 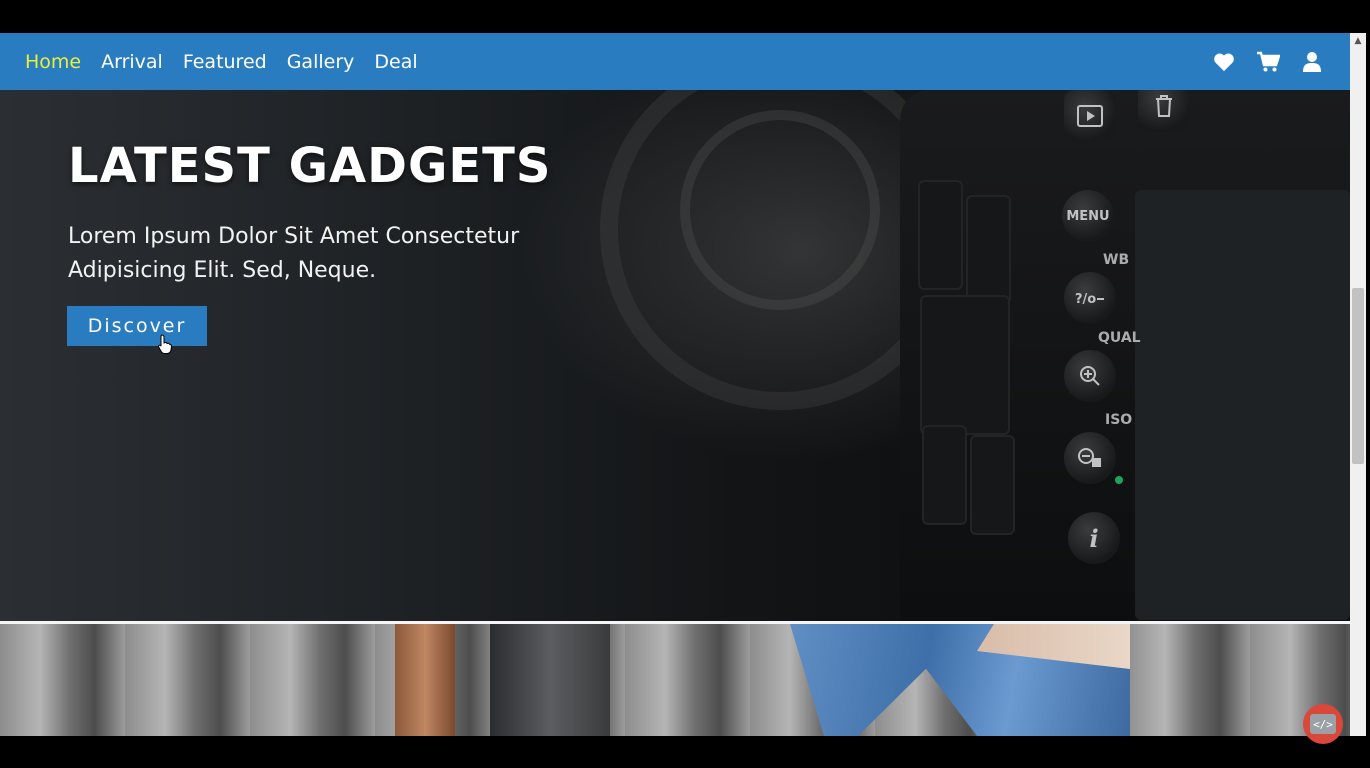 What do you see at coordinates (685, 752) in the screenshot?
I see `letterbox-bottom` at bounding box center [685, 752].